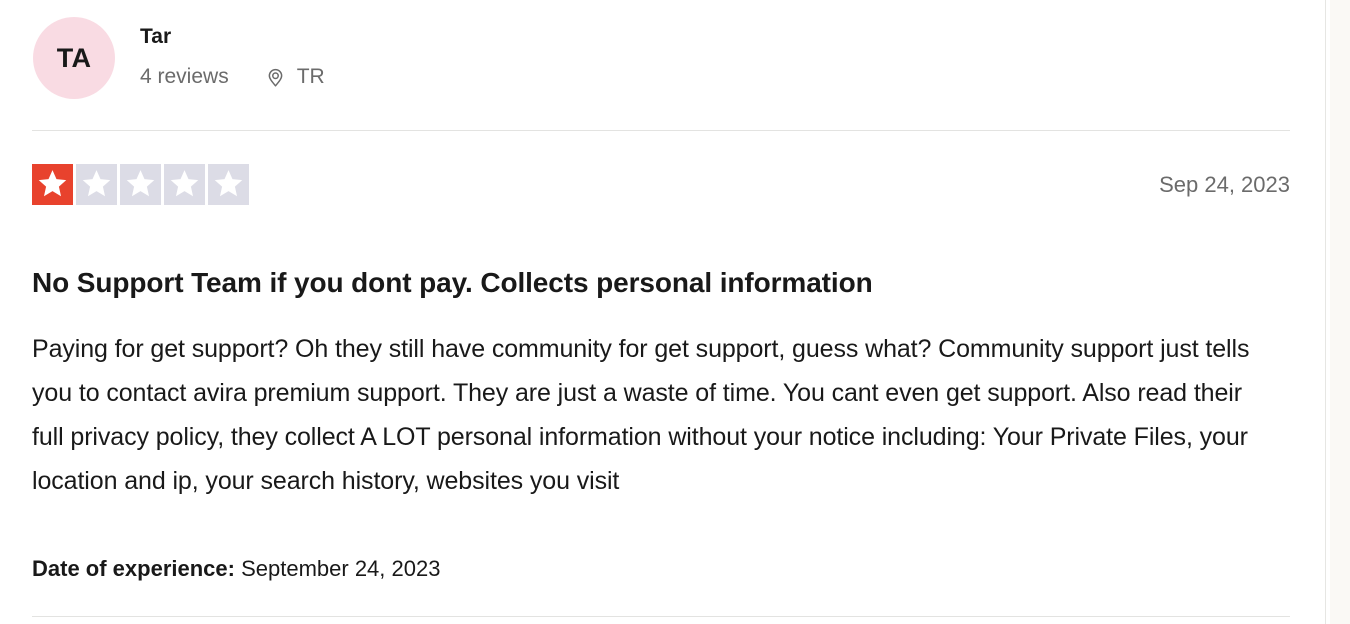  What do you see at coordinates (96, 184) in the screenshot?
I see `star-2-empty` at bounding box center [96, 184].